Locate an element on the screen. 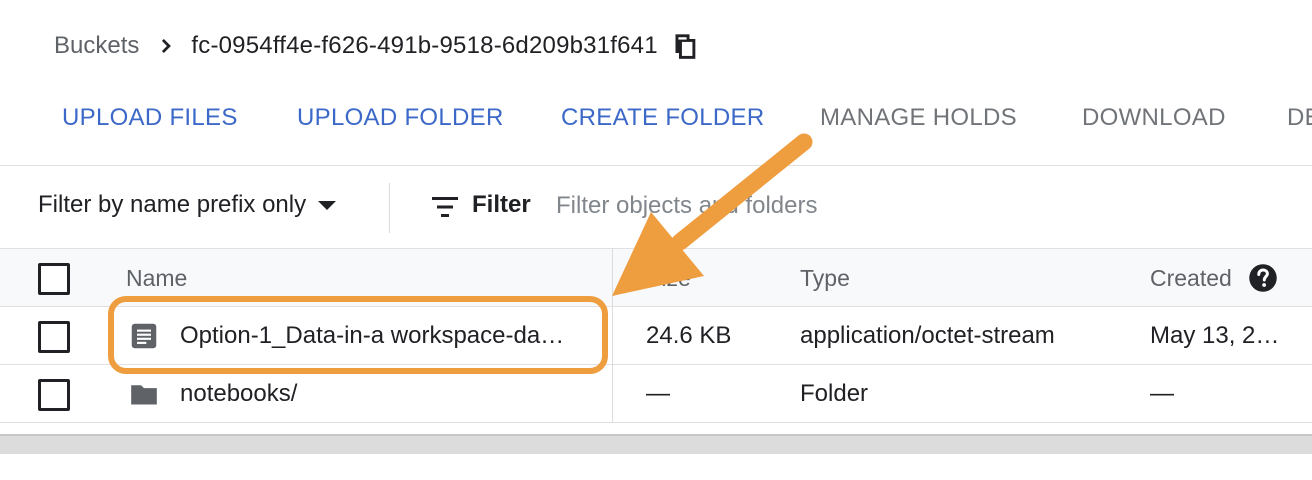 This screenshot has height=480, width=1312. filter-label: Filter is located at coordinates (501, 204).